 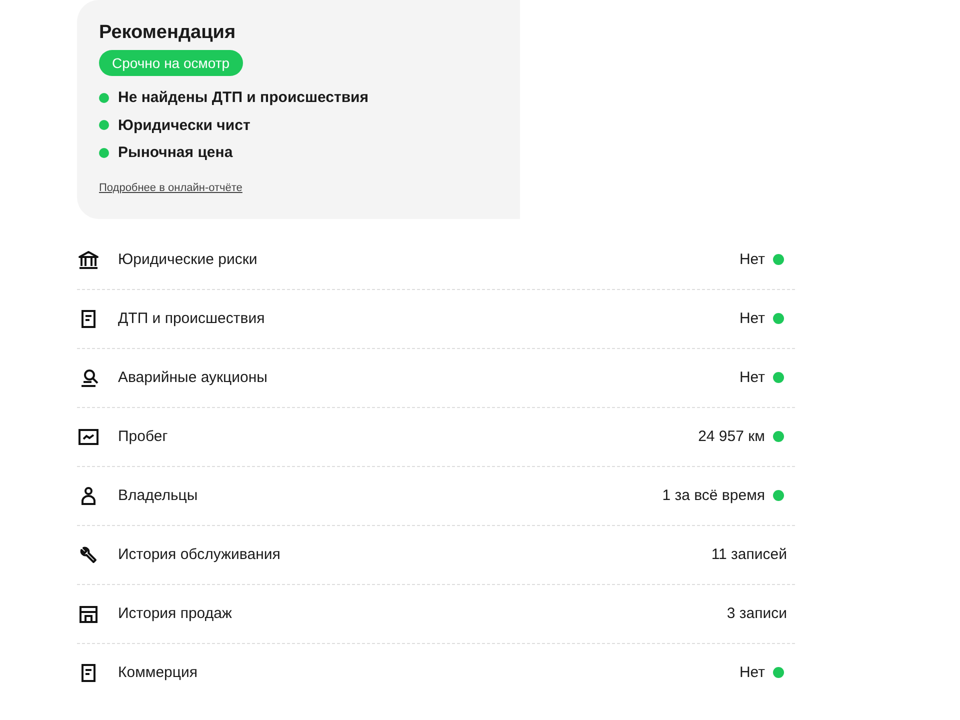 I want to click on row-value: 3 записи, so click(x=756, y=613).